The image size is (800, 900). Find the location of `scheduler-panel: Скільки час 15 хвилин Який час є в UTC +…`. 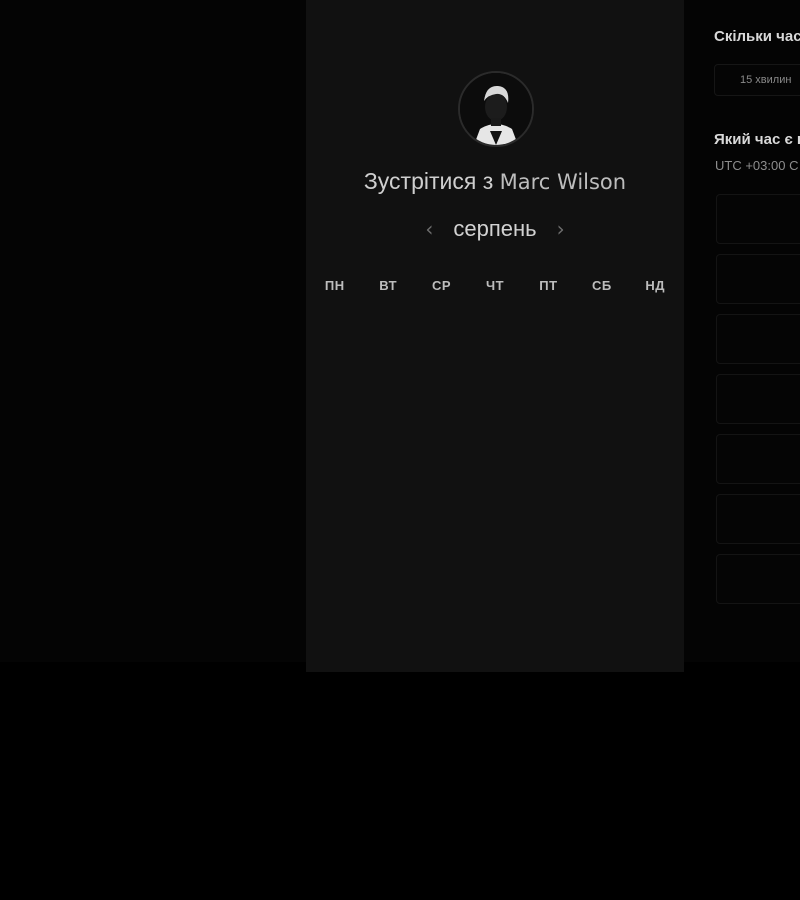

scheduler-panel: Скільки час 15 хвилин Який час є в UTC +… is located at coordinates (750, 331).